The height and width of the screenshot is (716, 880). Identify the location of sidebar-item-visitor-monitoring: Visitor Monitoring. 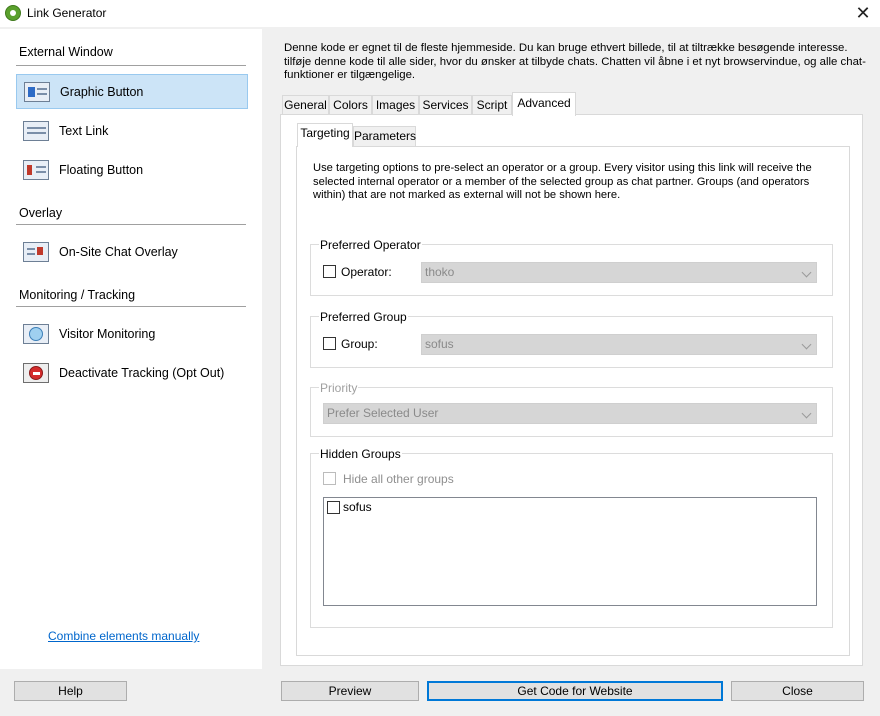
(132, 333).